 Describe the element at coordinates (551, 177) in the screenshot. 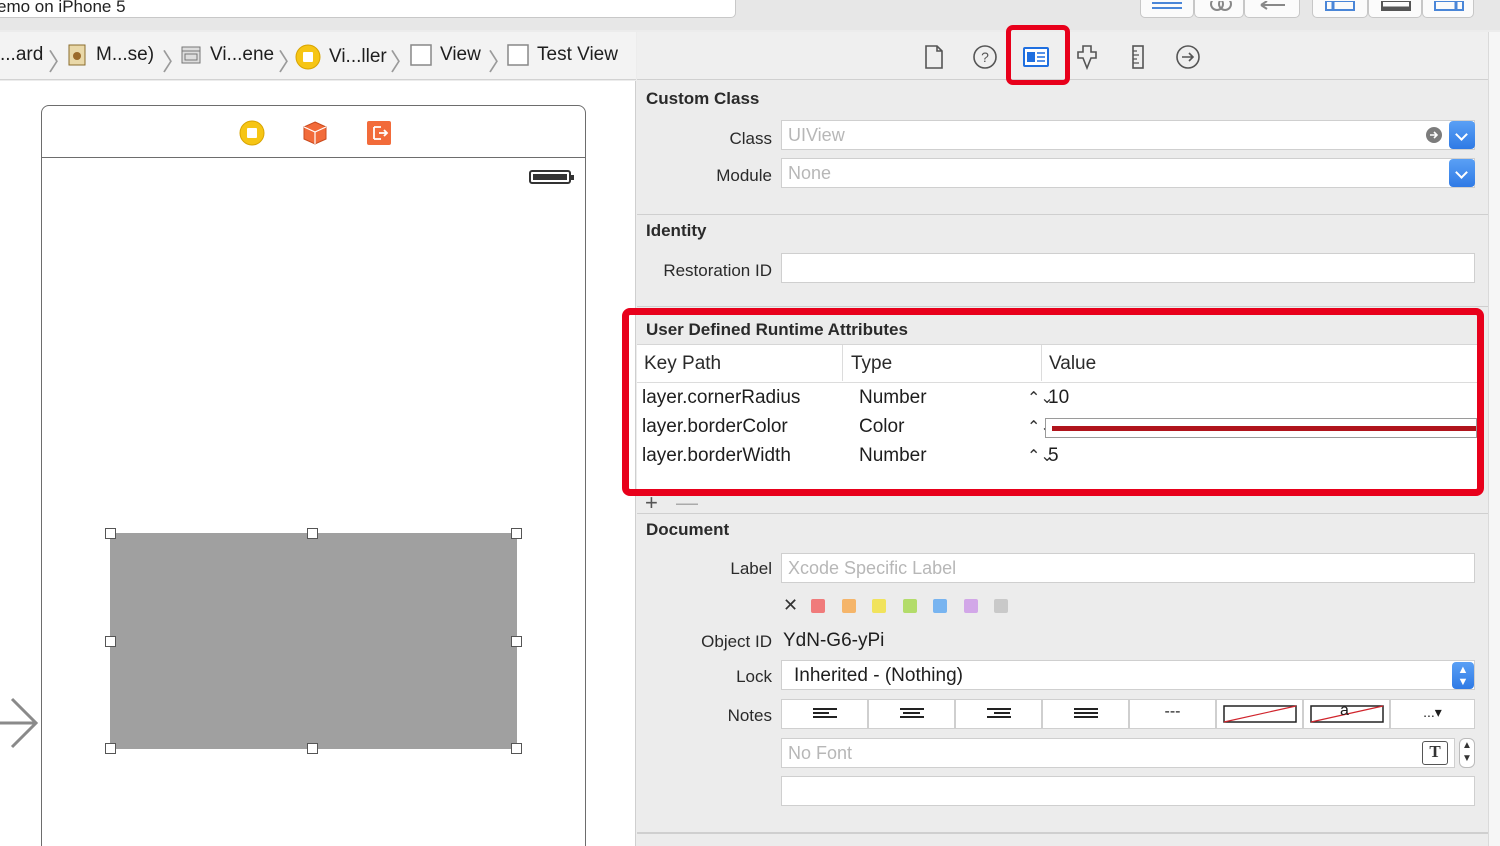

I see `battery-icon` at that location.